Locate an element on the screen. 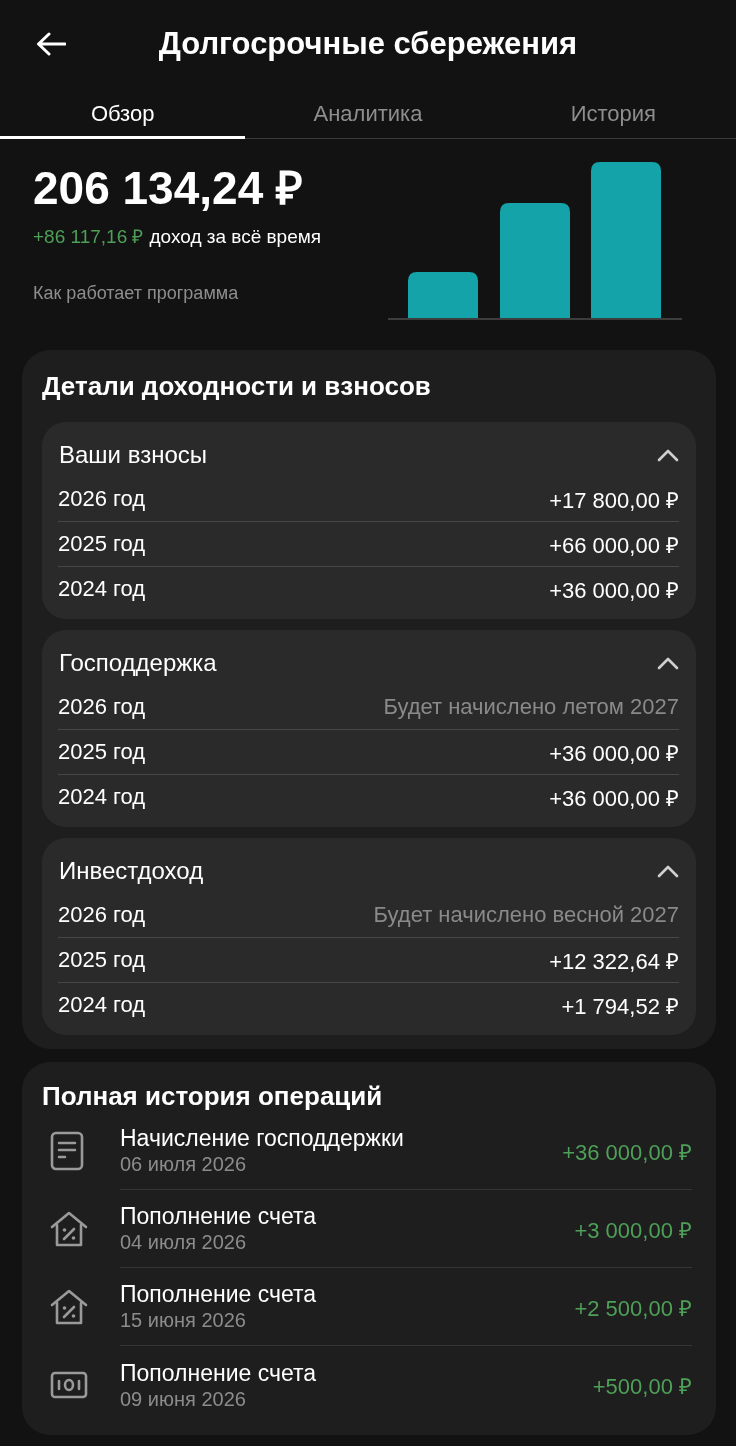 The image size is (736, 1446). tab: Обзор is located at coordinates (123, 113).